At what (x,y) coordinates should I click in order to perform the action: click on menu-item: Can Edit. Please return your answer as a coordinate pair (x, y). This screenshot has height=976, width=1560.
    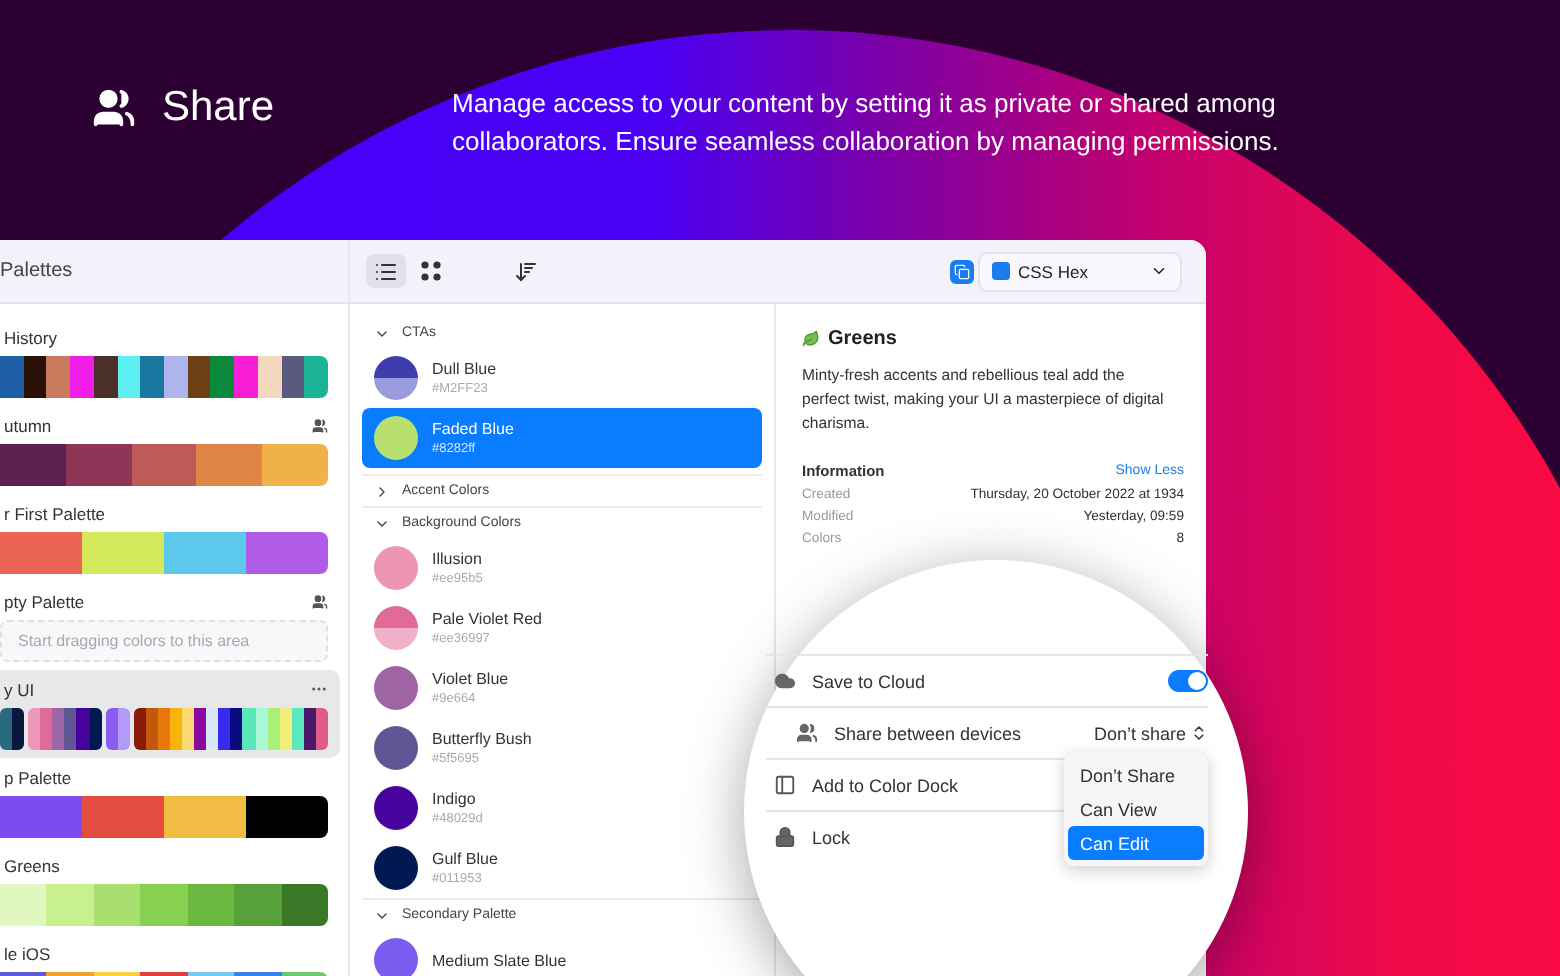
    Looking at the image, I should click on (1136, 843).